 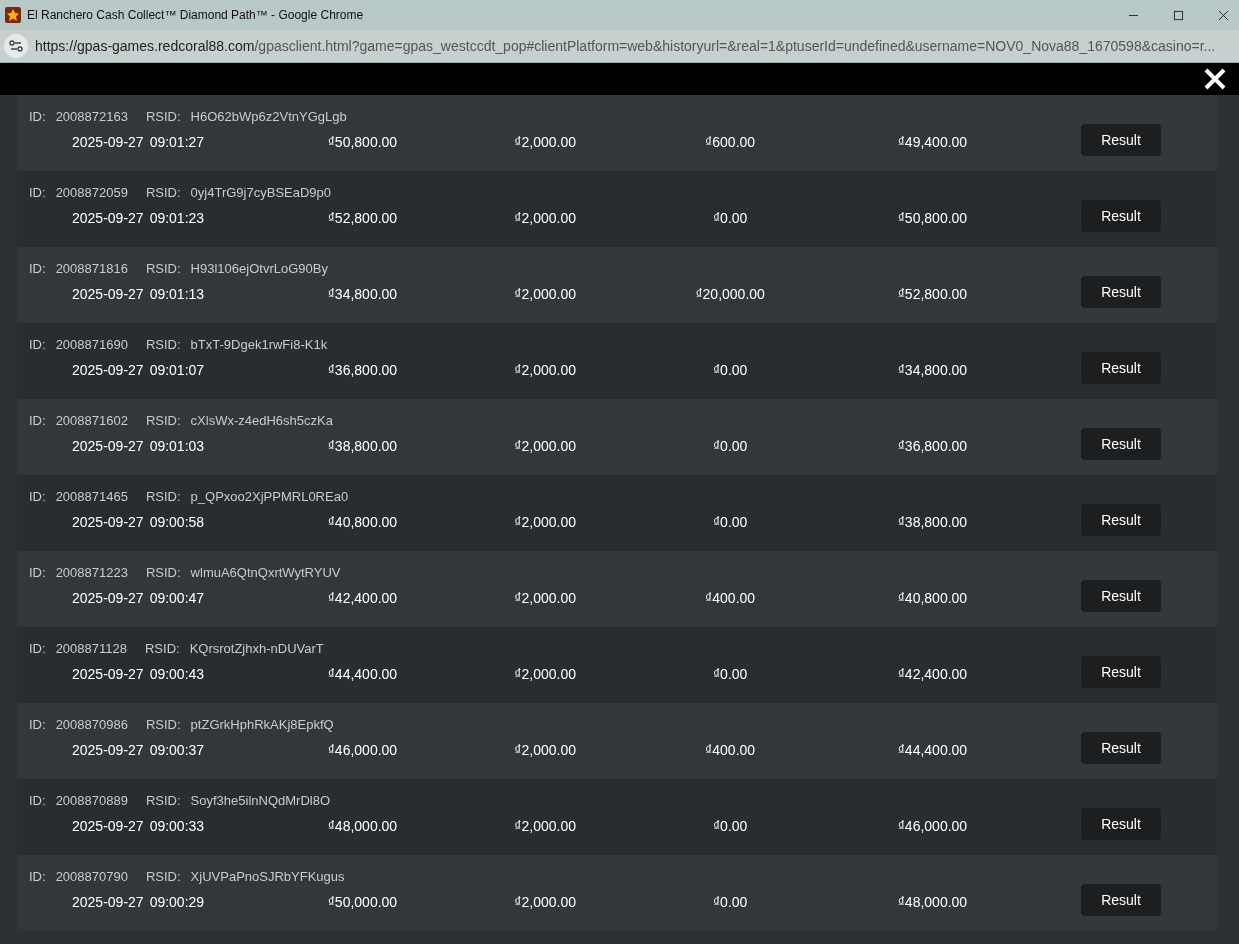 What do you see at coordinates (932, 294) in the screenshot?
I see `end-balance: ₫52,800.00` at bounding box center [932, 294].